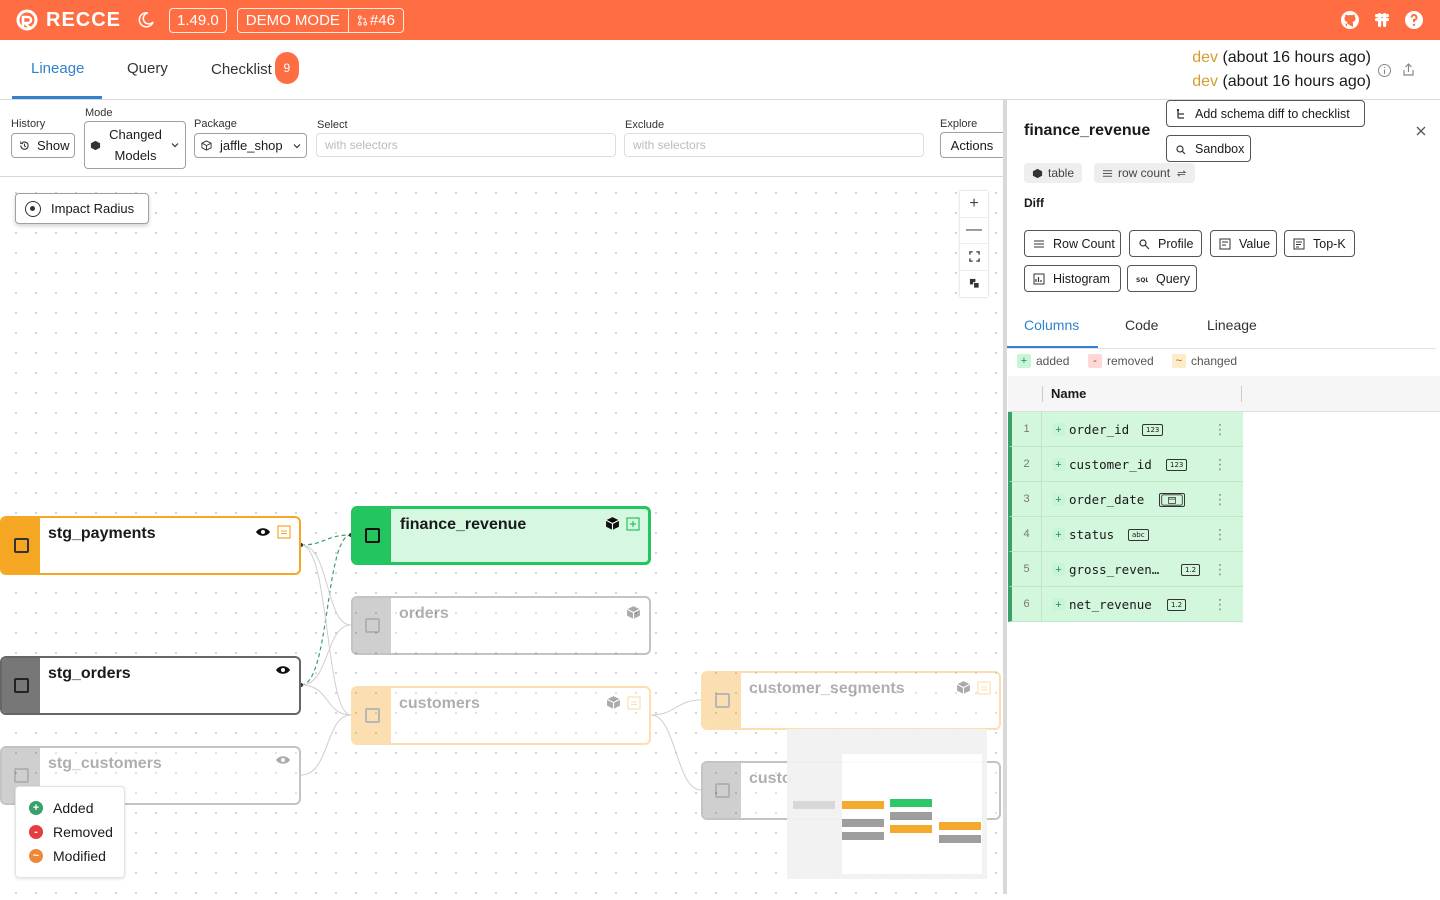 The width and height of the screenshot is (1440, 900). I want to click on column-row: 3 + order_date ⋮, so click(1125, 499).